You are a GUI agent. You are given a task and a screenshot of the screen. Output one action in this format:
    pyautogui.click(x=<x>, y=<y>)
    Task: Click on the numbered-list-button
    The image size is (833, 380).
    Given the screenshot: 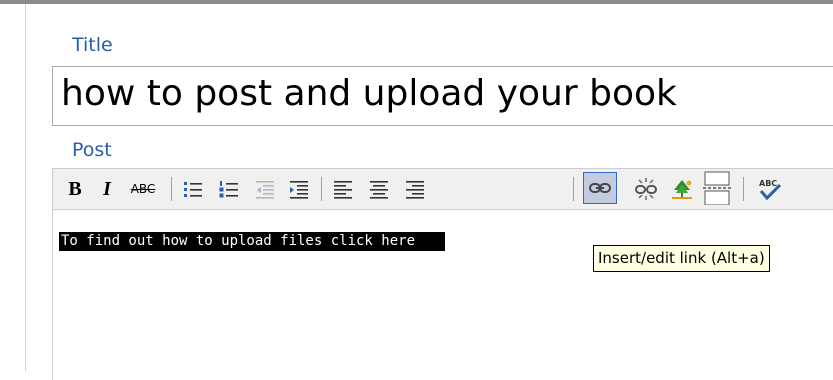 What is the action you would take?
    pyautogui.click(x=229, y=189)
    